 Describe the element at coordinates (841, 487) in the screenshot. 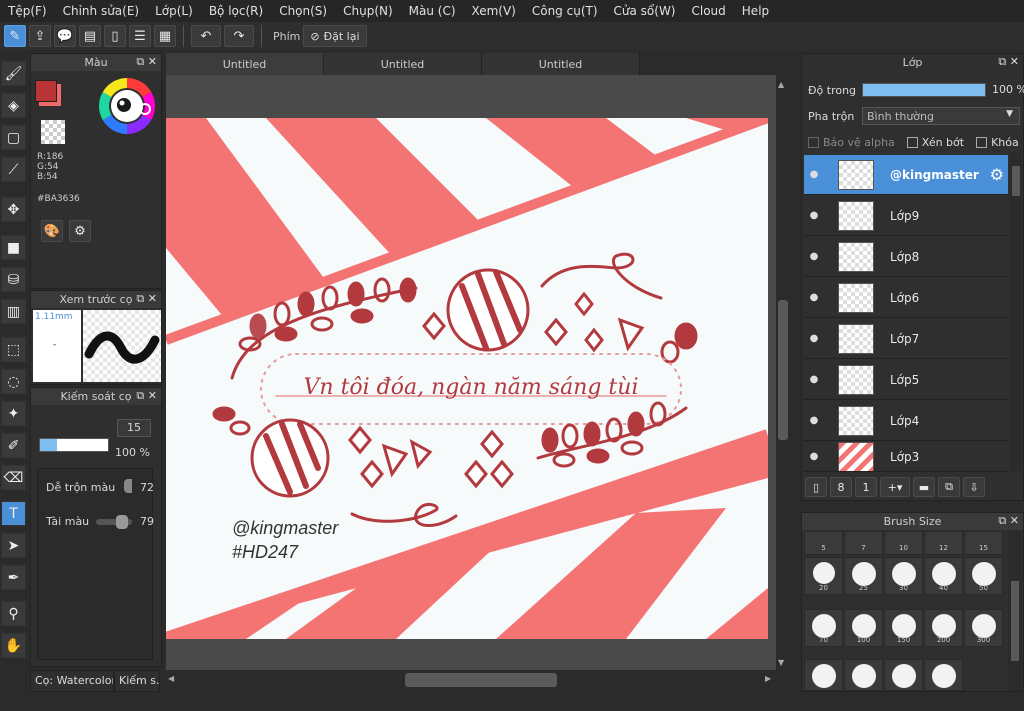

I see `new-layer-8bit-button: 8` at that location.